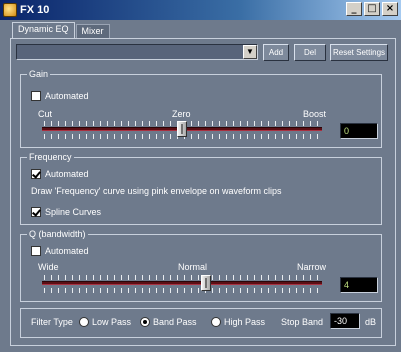 The width and height of the screenshot is (401, 352). Describe the element at coordinates (181, 114) in the screenshot. I see `gain-zero-label: Zero` at that location.